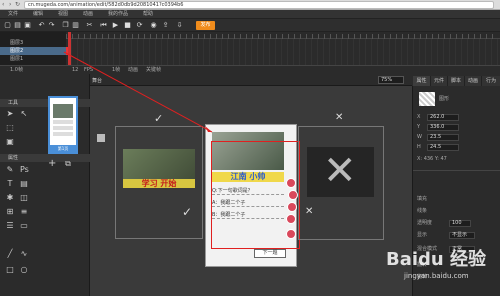 Image resolution: width=500 pixels, height=296 pixels. Describe the element at coordinates (88, 14) in the screenshot. I see `menu-animation: 动画` at that location.